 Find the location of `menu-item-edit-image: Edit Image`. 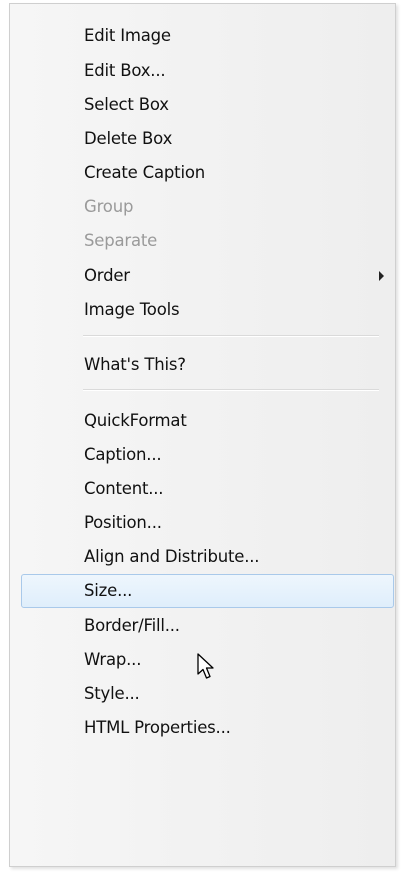

menu-item-edit-image: Edit Image is located at coordinates (202, 36).